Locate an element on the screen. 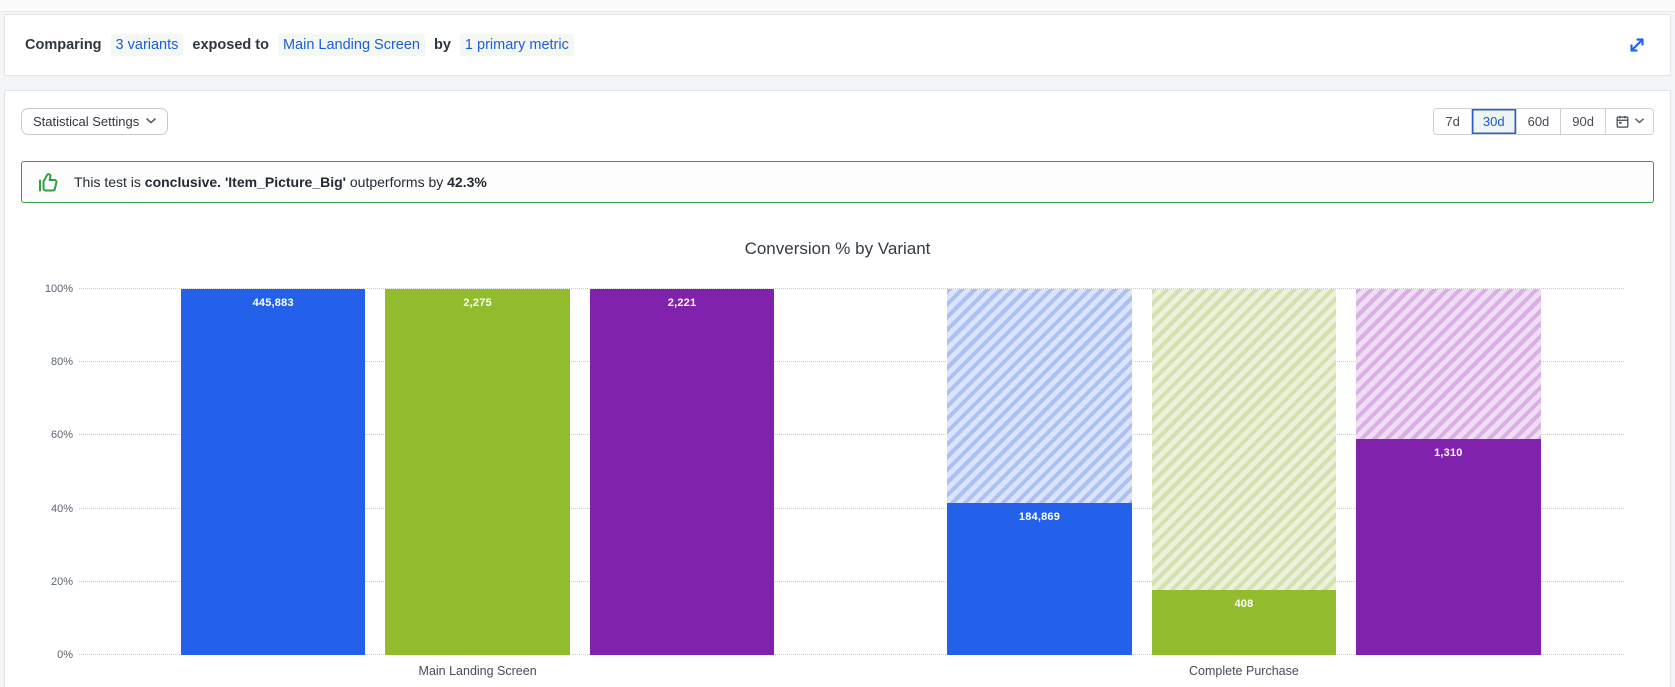 The image size is (1675, 687). bar-purple-group2: 1,310 is located at coordinates (1448, 472).